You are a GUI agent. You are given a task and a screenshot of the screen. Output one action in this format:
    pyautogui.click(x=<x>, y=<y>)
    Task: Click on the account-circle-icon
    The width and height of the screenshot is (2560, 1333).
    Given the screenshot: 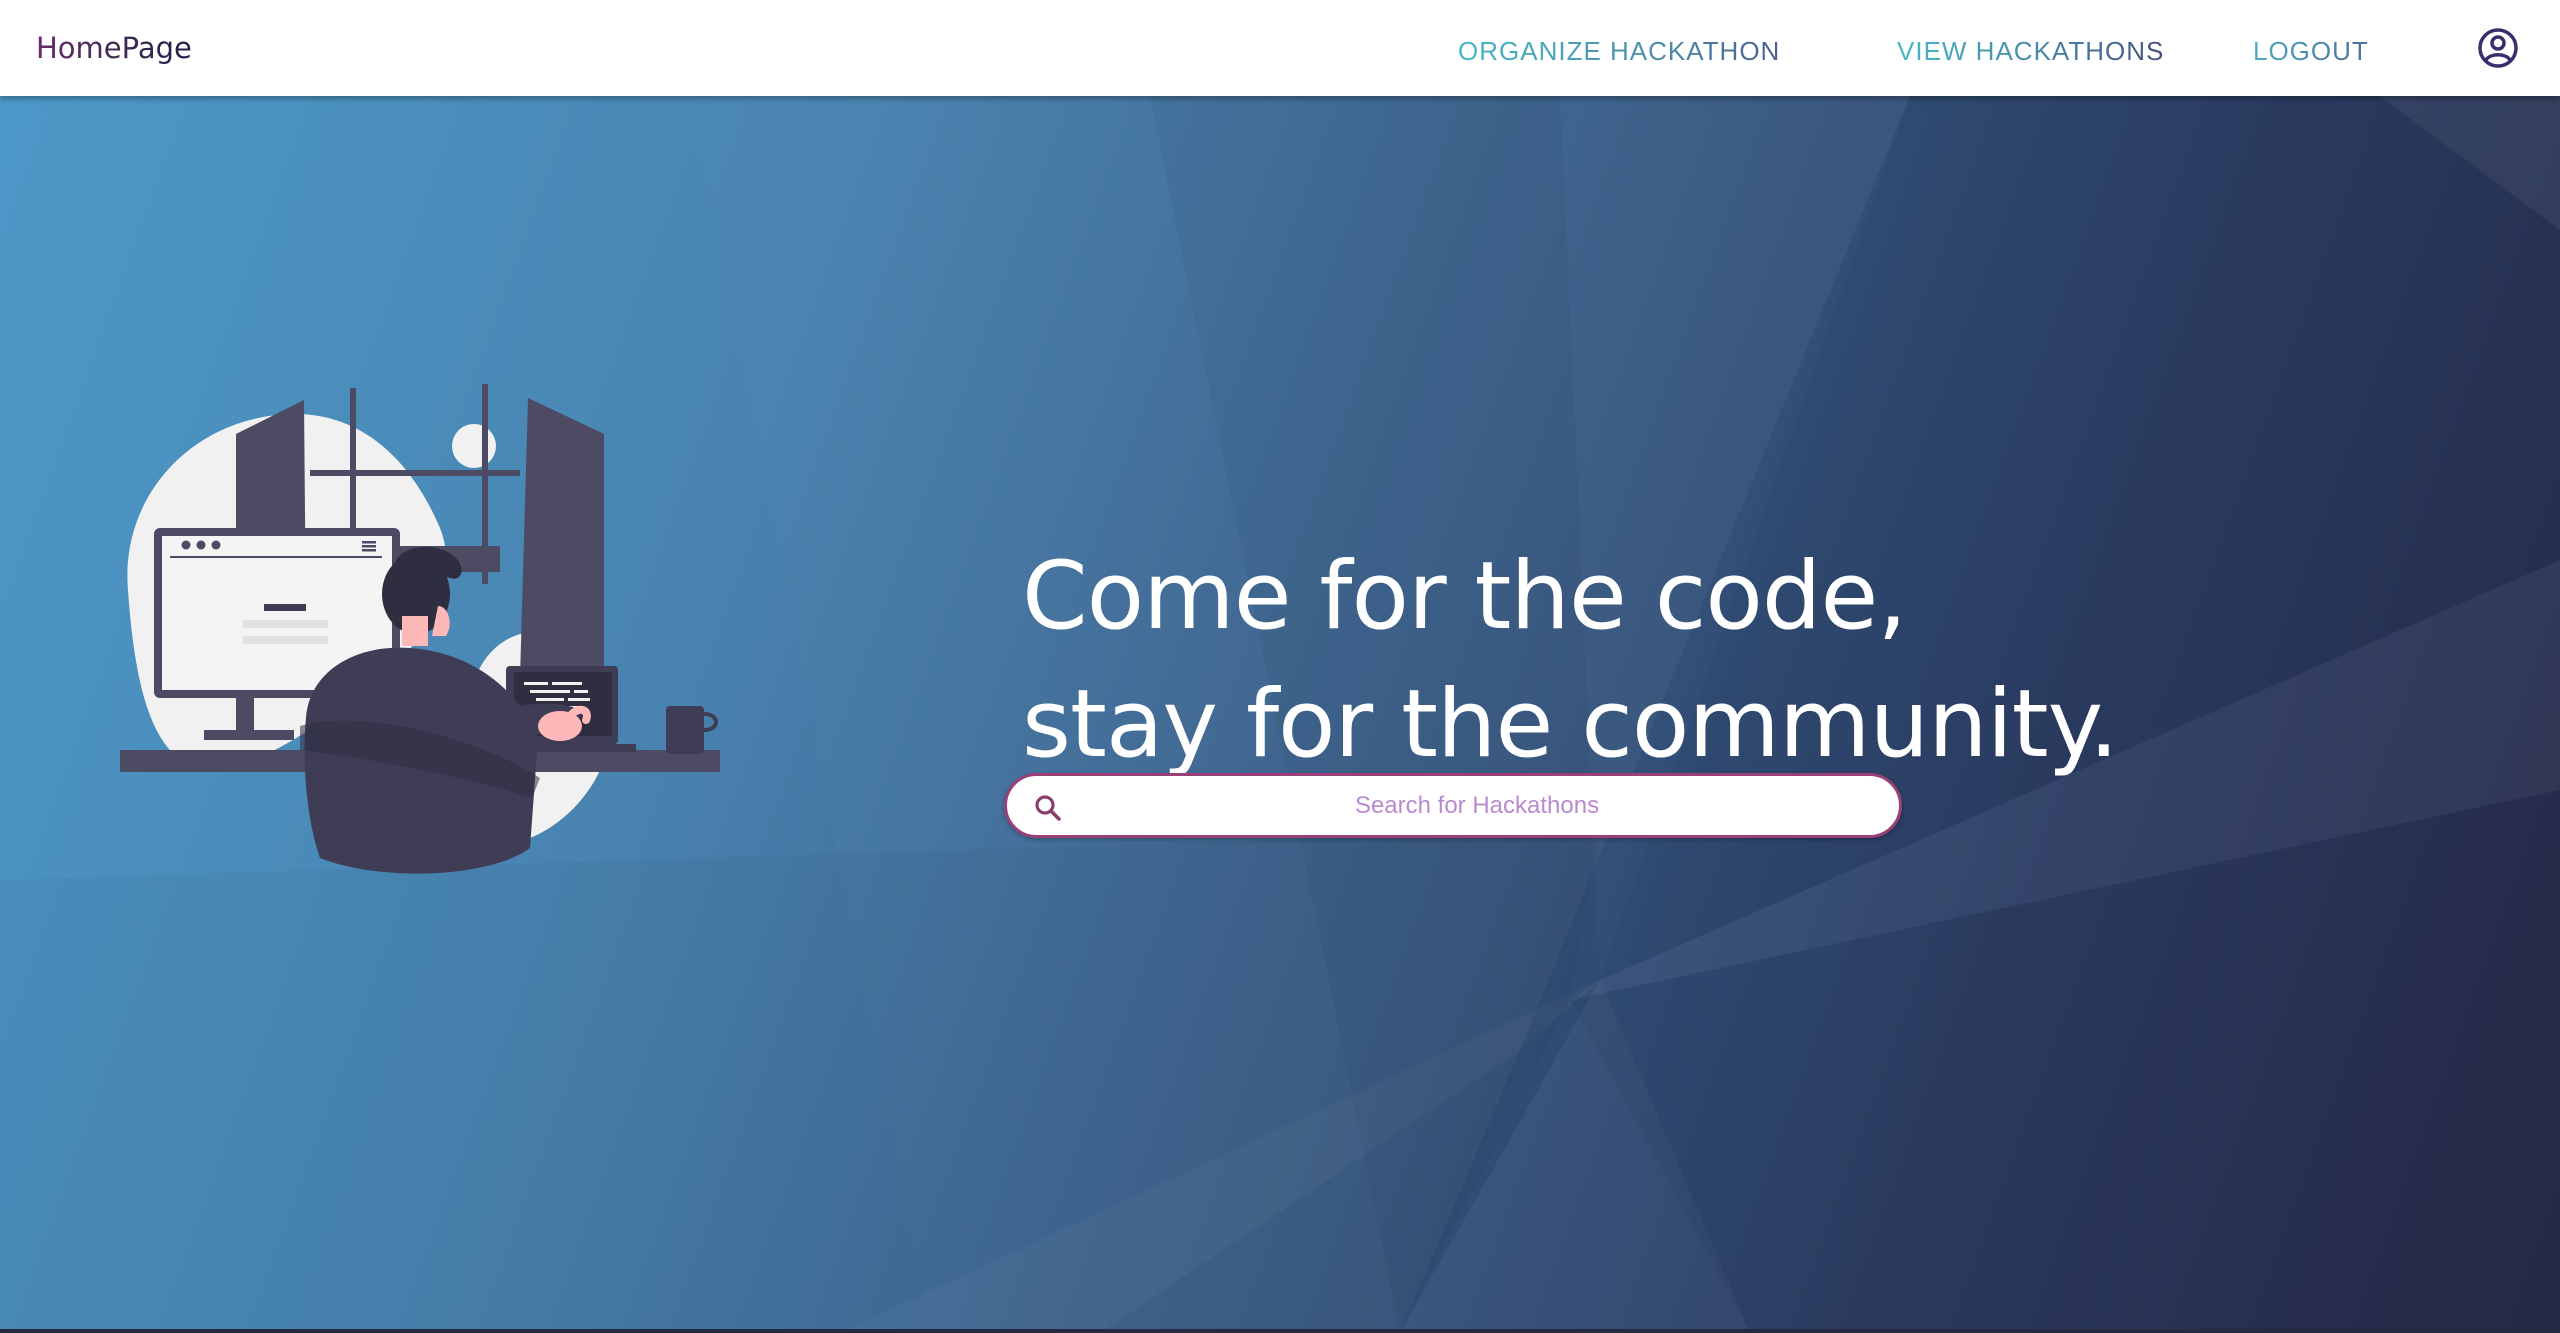 What is the action you would take?
    pyautogui.click(x=2498, y=48)
    